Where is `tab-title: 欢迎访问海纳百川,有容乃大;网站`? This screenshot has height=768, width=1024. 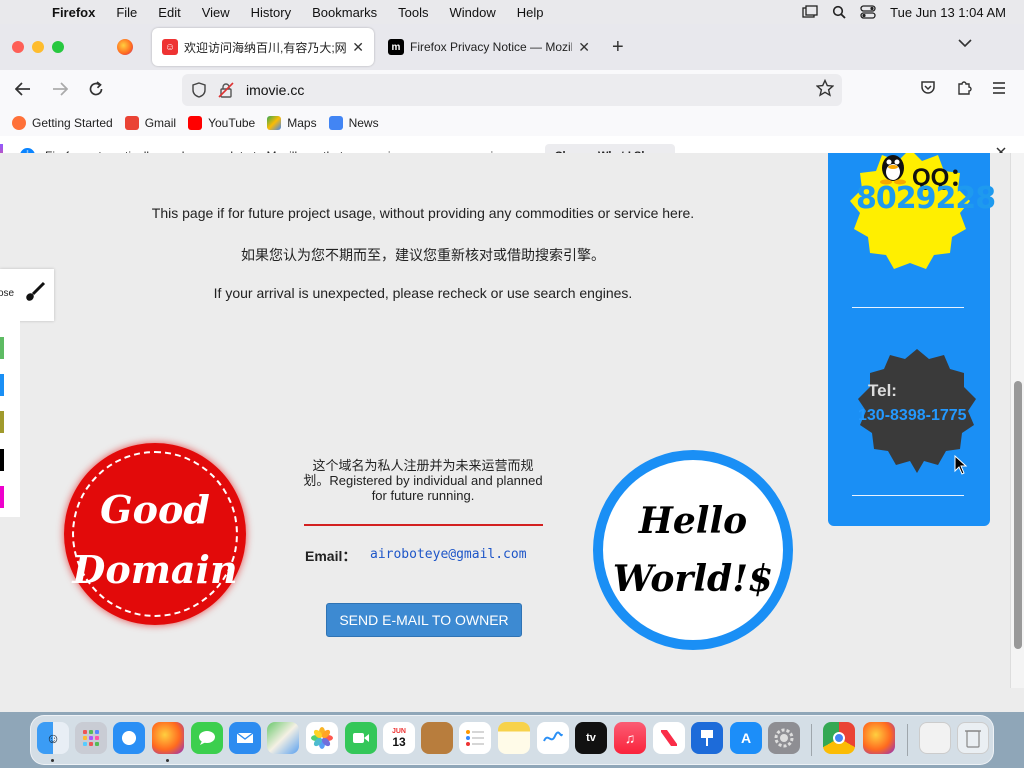 tab-title: 欢迎访问海纳百川,有容乃大;网站 is located at coordinates (265, 47).